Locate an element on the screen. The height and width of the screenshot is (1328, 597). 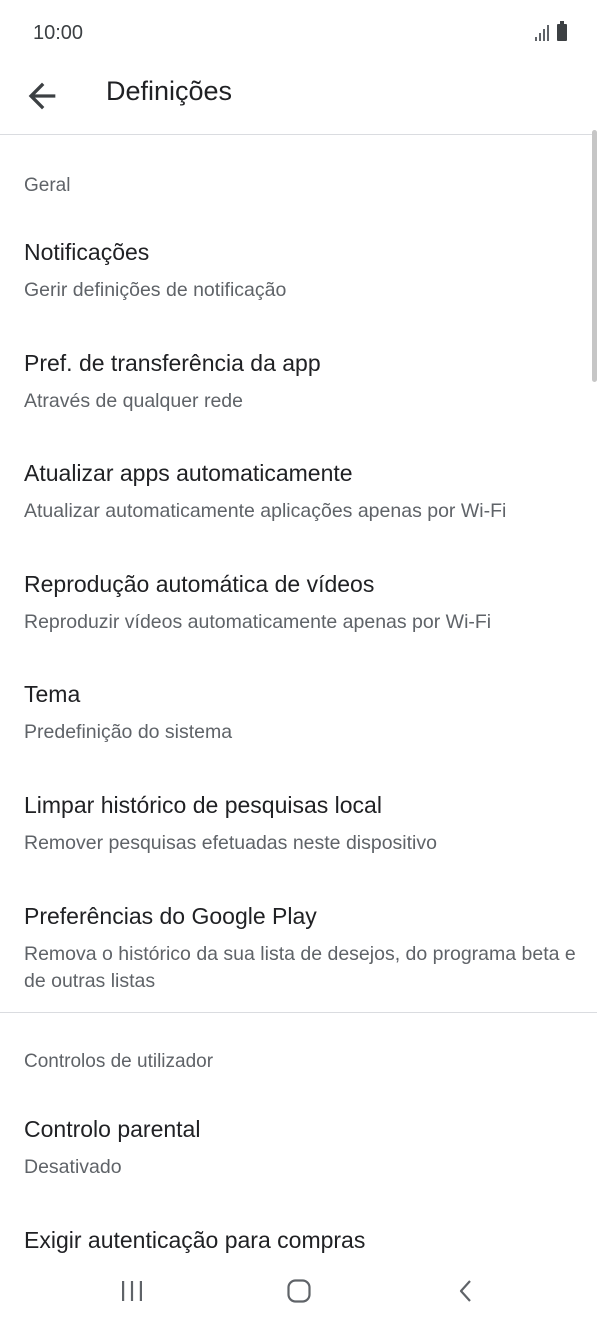
nav-recents-button is located at coordinates (132, 1291).